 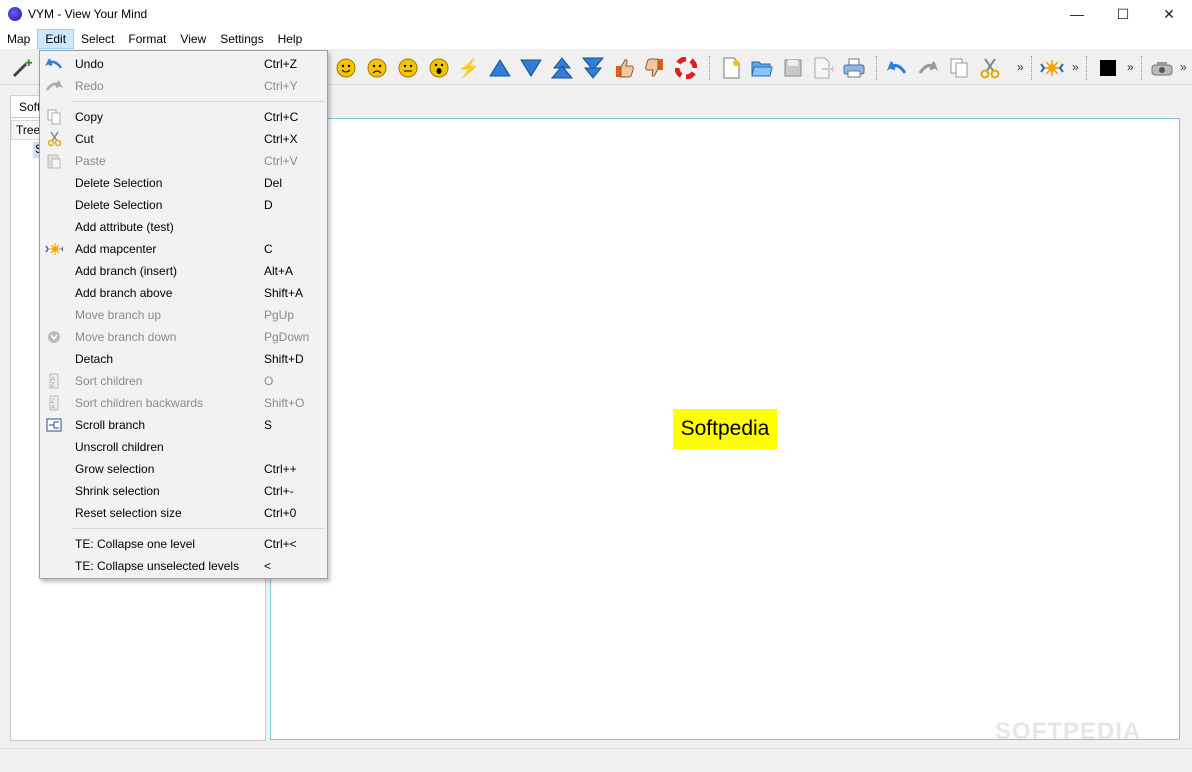 I want to click on menu-settings: Settings, so click(x=241, y=39).